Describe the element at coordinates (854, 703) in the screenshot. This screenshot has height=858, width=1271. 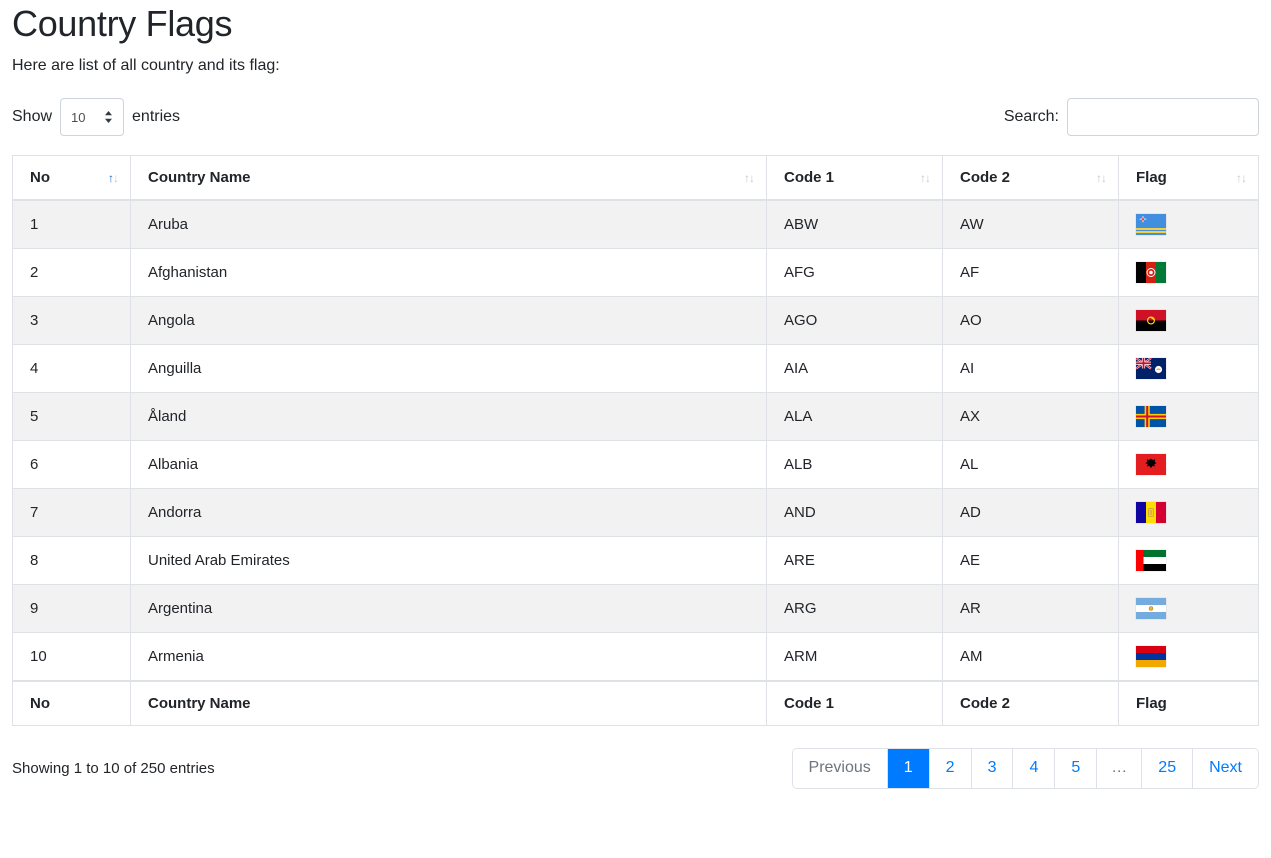
I see `footer-column-code1: Code 1` at that location.